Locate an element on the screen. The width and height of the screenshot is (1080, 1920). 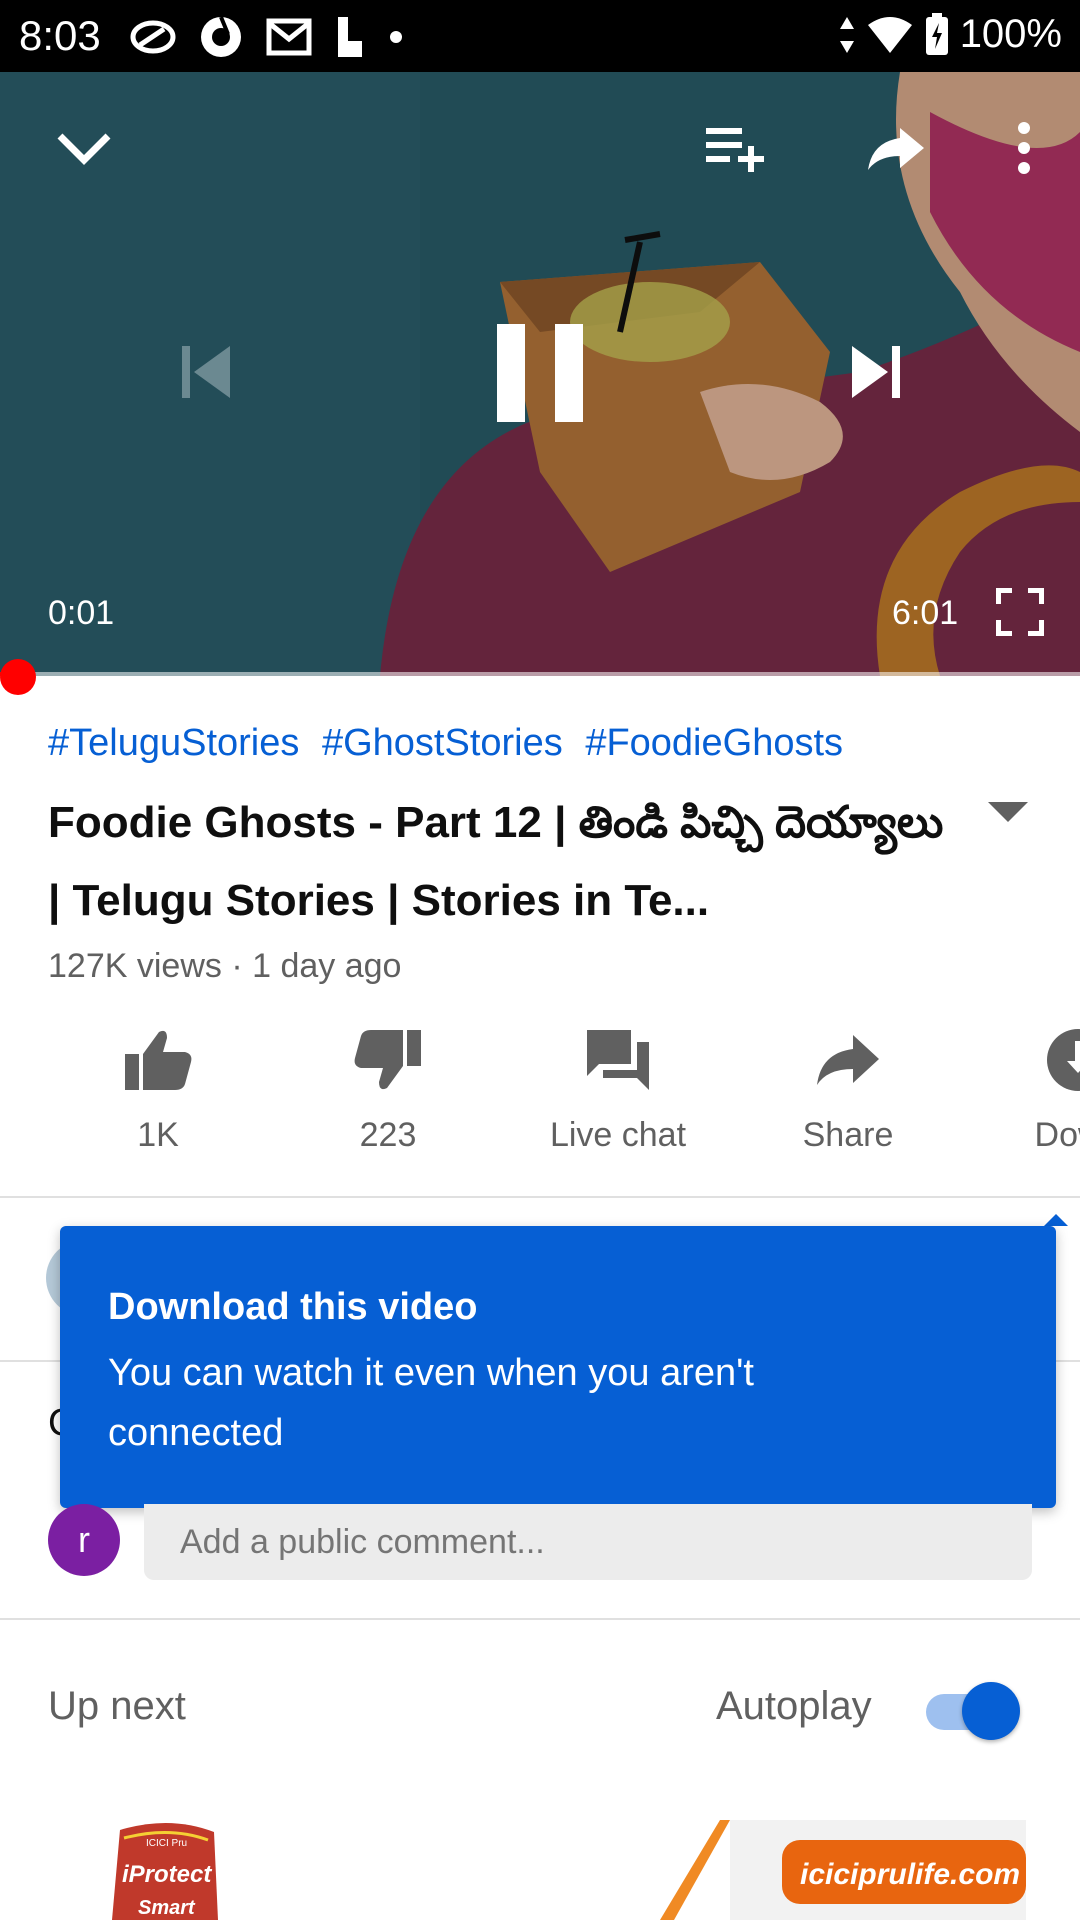
chevron-down-icon is located at coordinates (84, 149).